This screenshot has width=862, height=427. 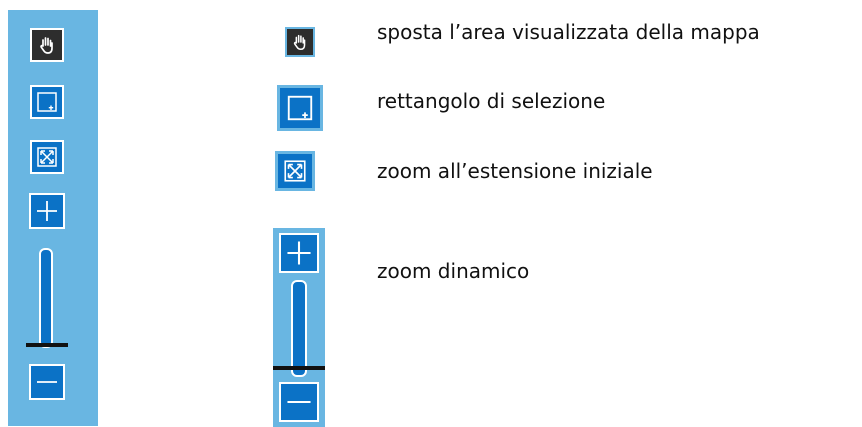 I want to click on zoom-in-button, so click(x=47, y=211).